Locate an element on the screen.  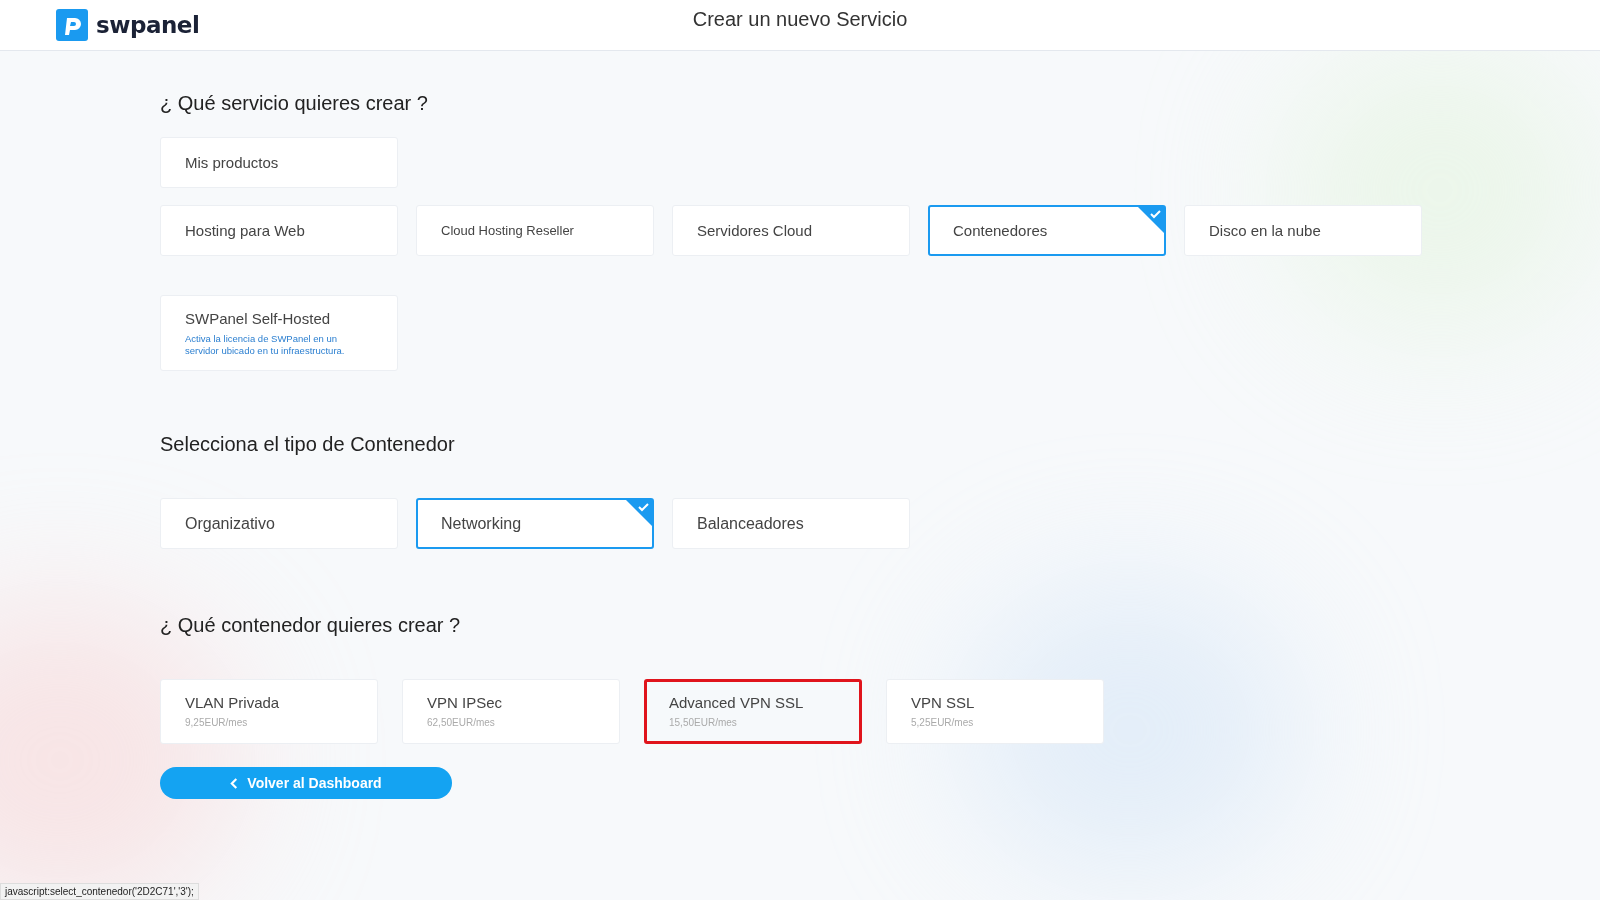
service-option: Mis productos is located at coordinates (279, 162).